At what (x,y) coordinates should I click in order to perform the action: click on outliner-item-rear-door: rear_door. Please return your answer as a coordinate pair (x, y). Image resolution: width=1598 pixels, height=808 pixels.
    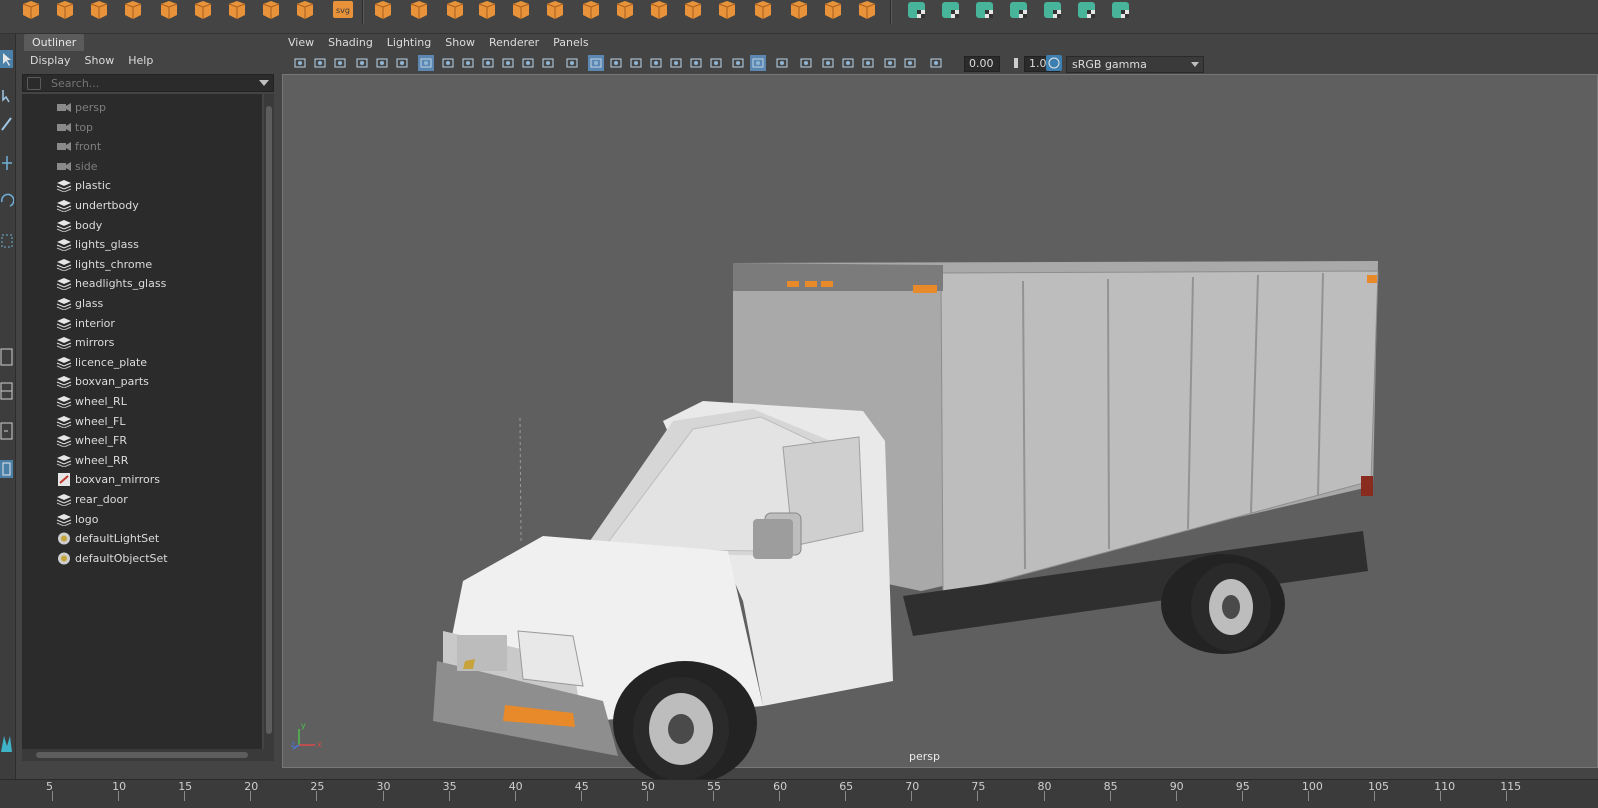
    Looking at the image, I should click on (142, 499).